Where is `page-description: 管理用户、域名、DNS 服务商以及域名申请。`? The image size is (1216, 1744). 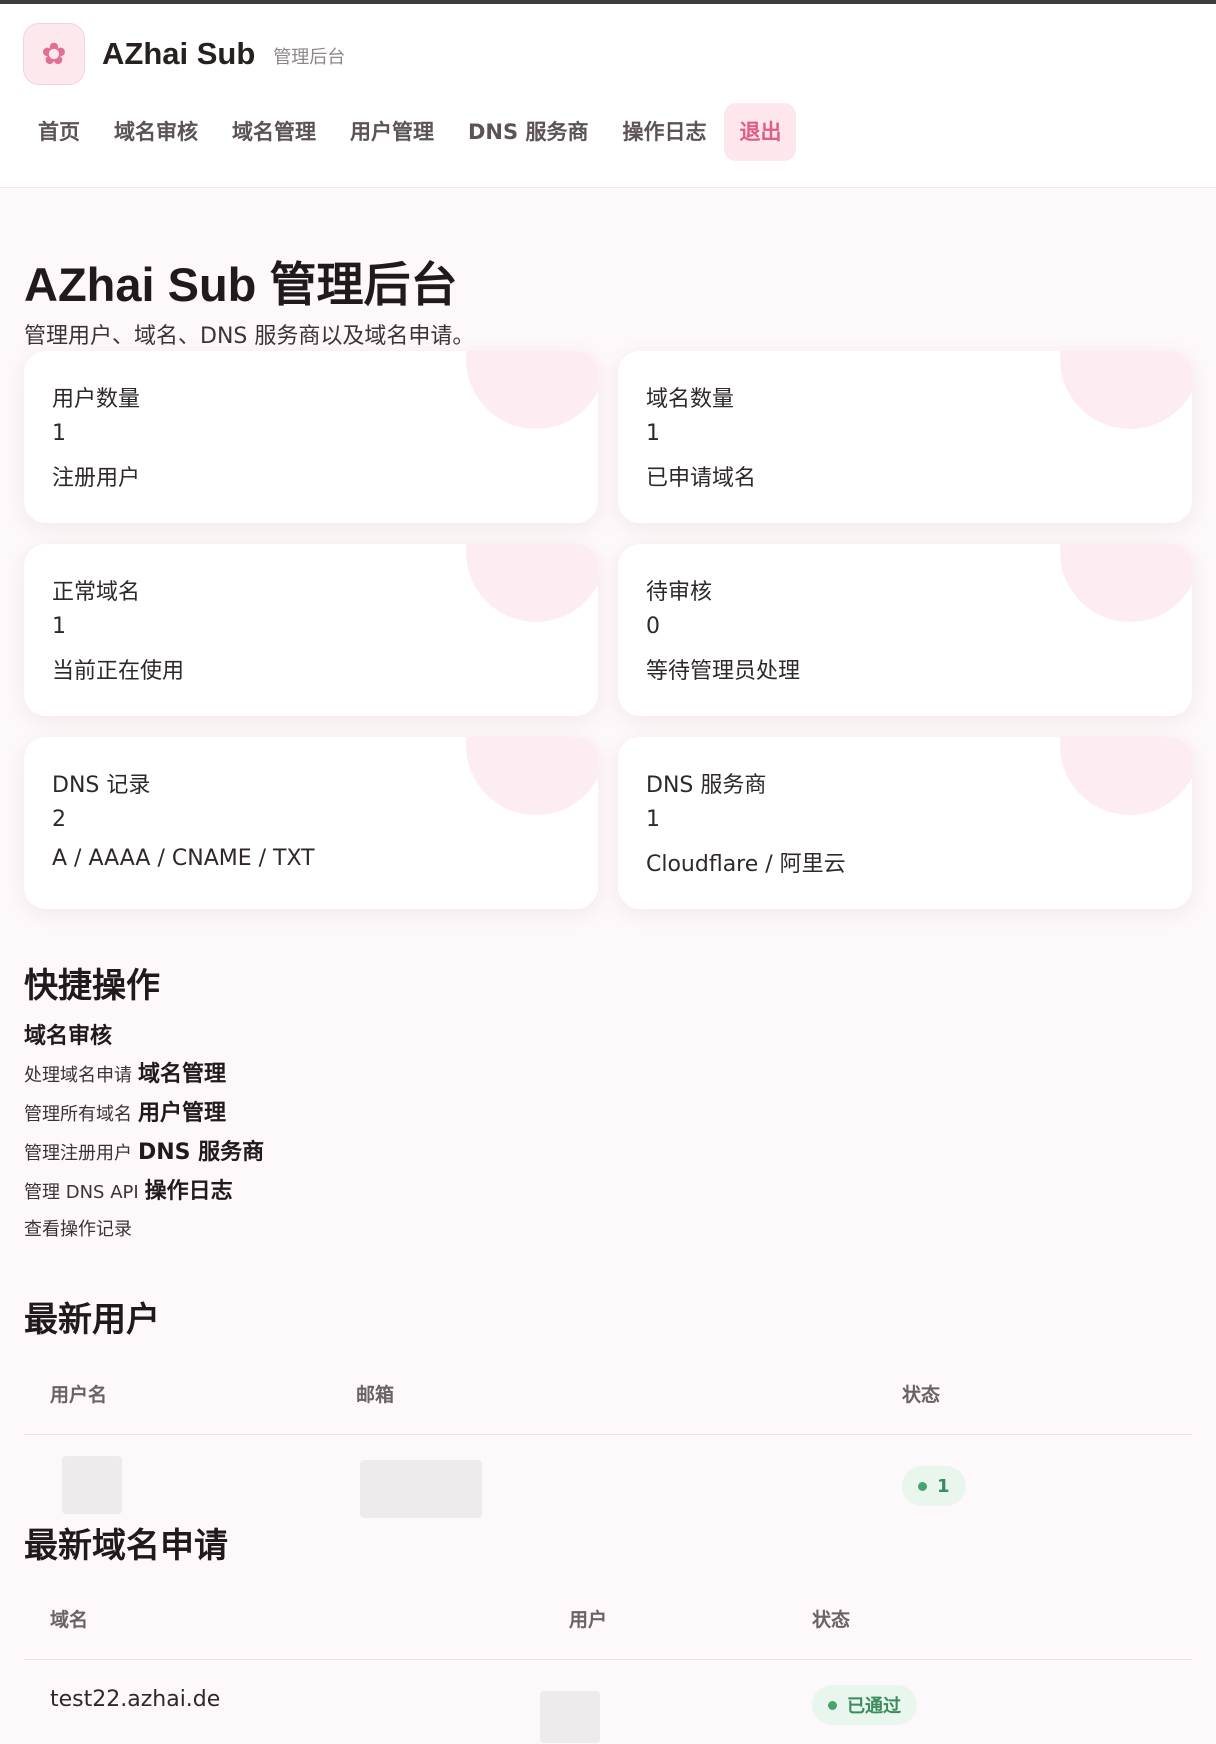
page-description: 管理用户、域名、DNS 服务商以及域名申请。 is located at coordinates (249, 336).